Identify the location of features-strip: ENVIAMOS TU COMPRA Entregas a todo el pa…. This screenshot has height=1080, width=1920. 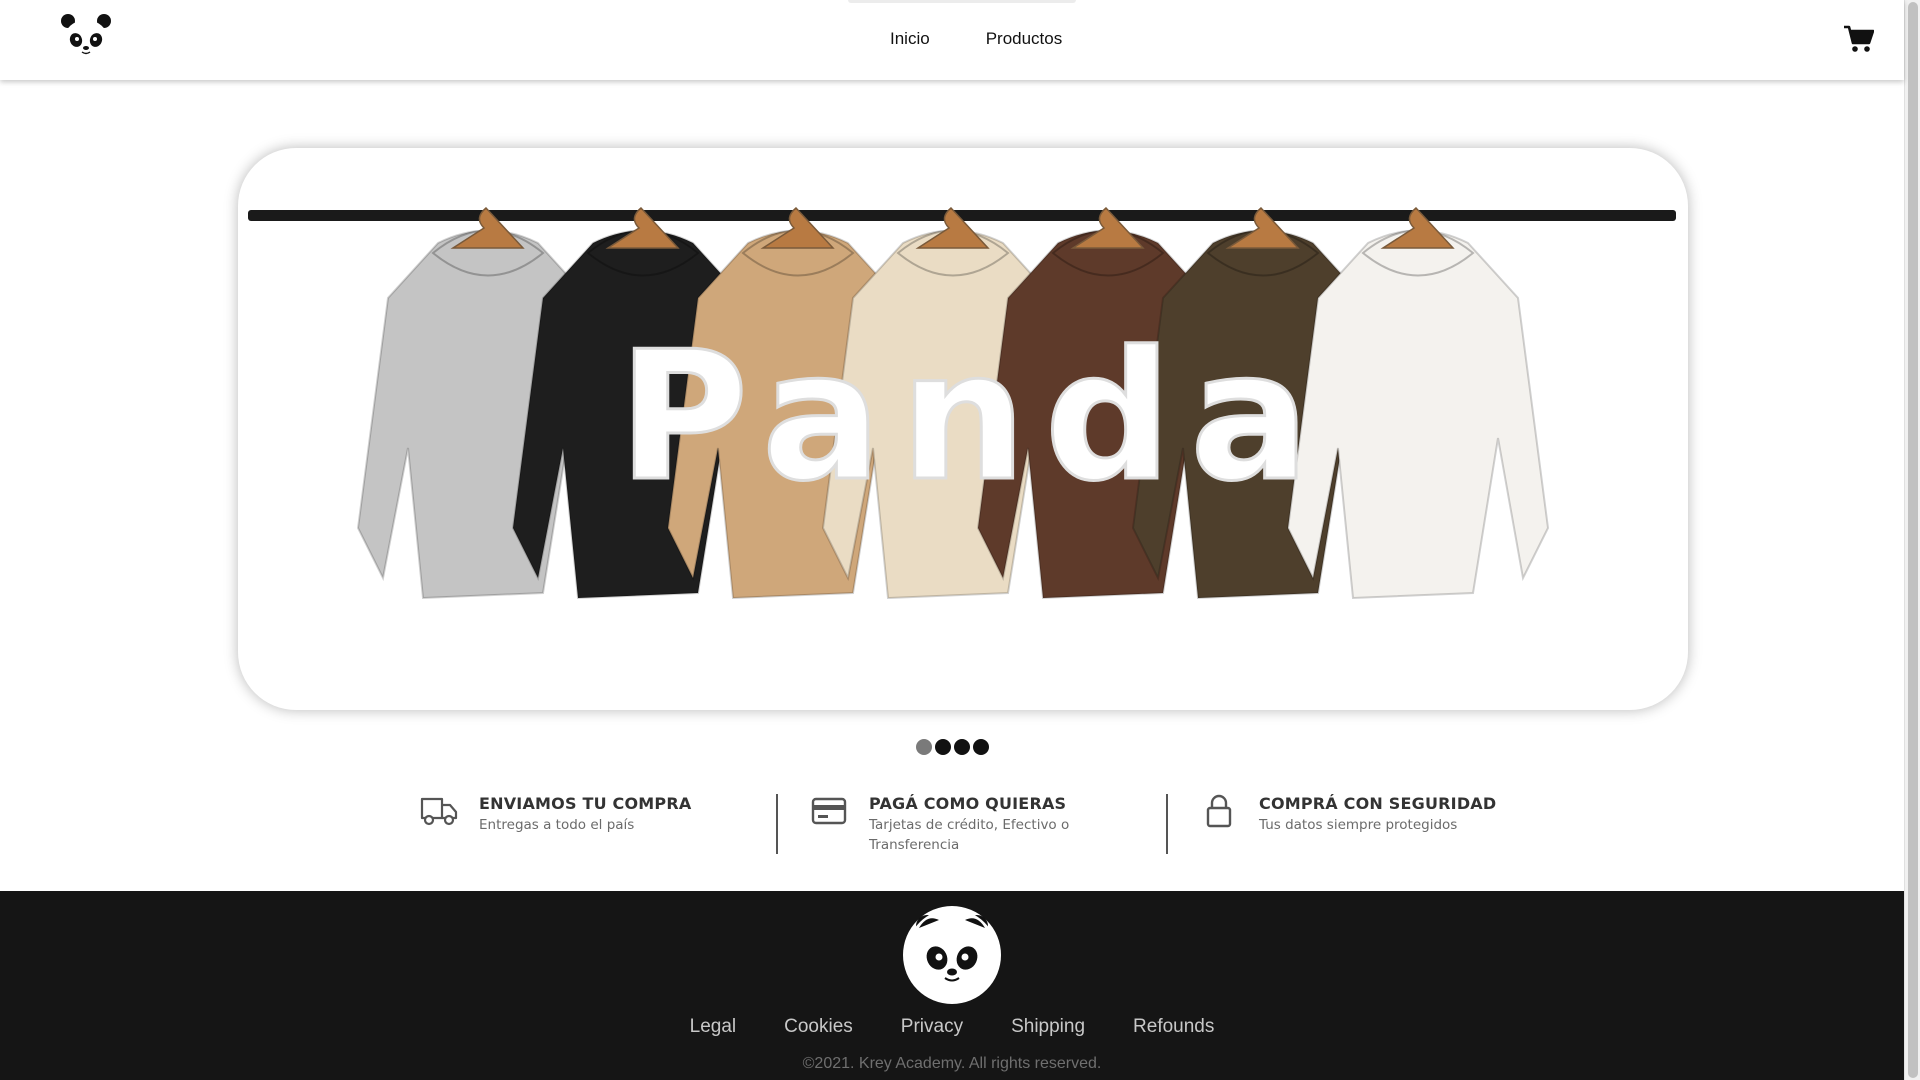
(970, 825).